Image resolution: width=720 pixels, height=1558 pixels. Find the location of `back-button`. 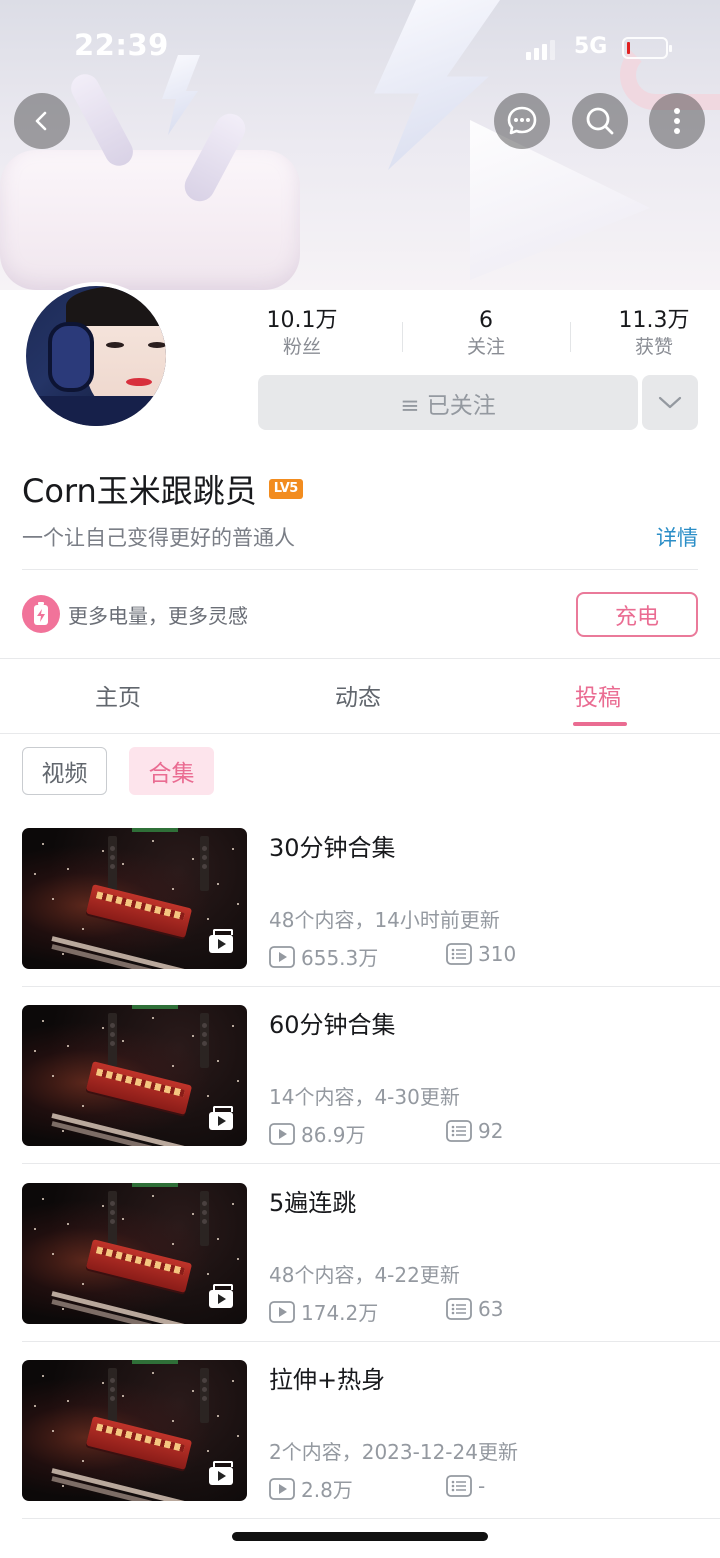

back-button is located at coordinates (42, 121).